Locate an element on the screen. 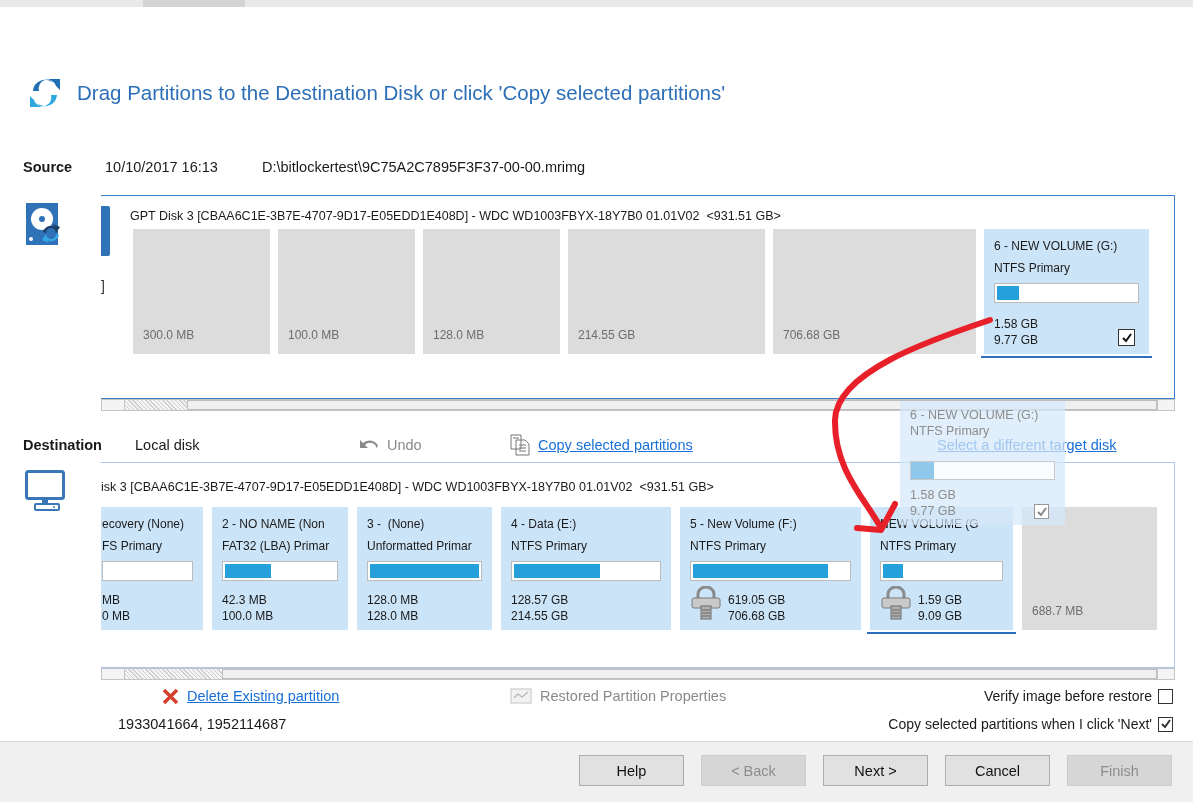  image-path: D:\bitlockertest\9C75A2C7895F3F37-00-00.mrimg is located at coordinates (424, 167).